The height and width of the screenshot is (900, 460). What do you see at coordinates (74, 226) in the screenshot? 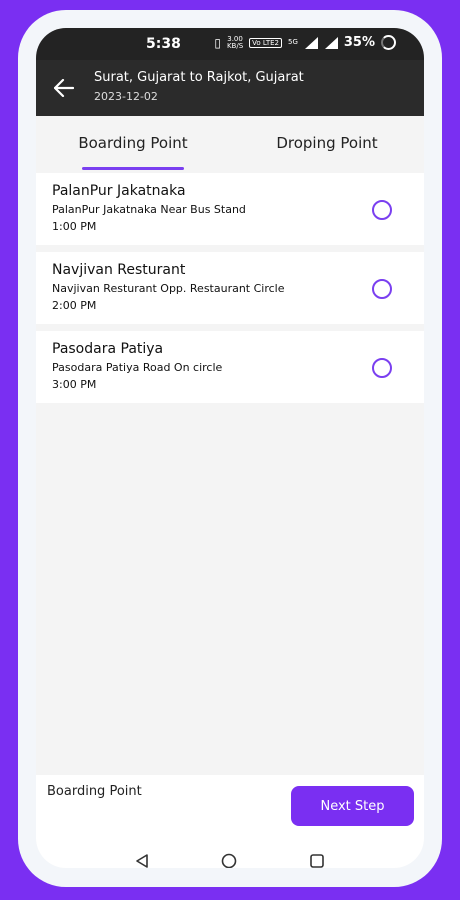
I see `point-time: 1:00 PM` at bounding box center [74, 226].